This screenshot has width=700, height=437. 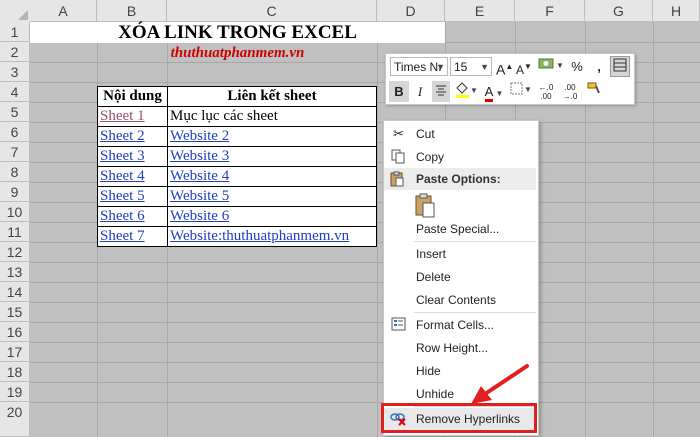 I want to click on chevron-down-icon: ▼, so click(x=484, y=67).